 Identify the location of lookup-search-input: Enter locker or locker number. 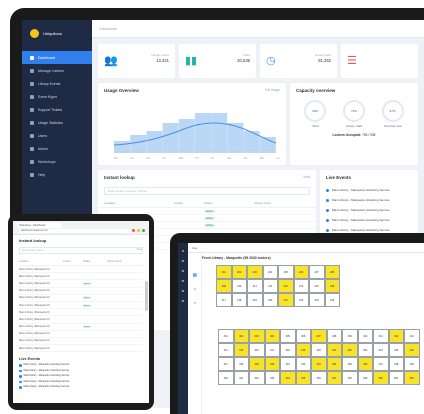
(207, 191).